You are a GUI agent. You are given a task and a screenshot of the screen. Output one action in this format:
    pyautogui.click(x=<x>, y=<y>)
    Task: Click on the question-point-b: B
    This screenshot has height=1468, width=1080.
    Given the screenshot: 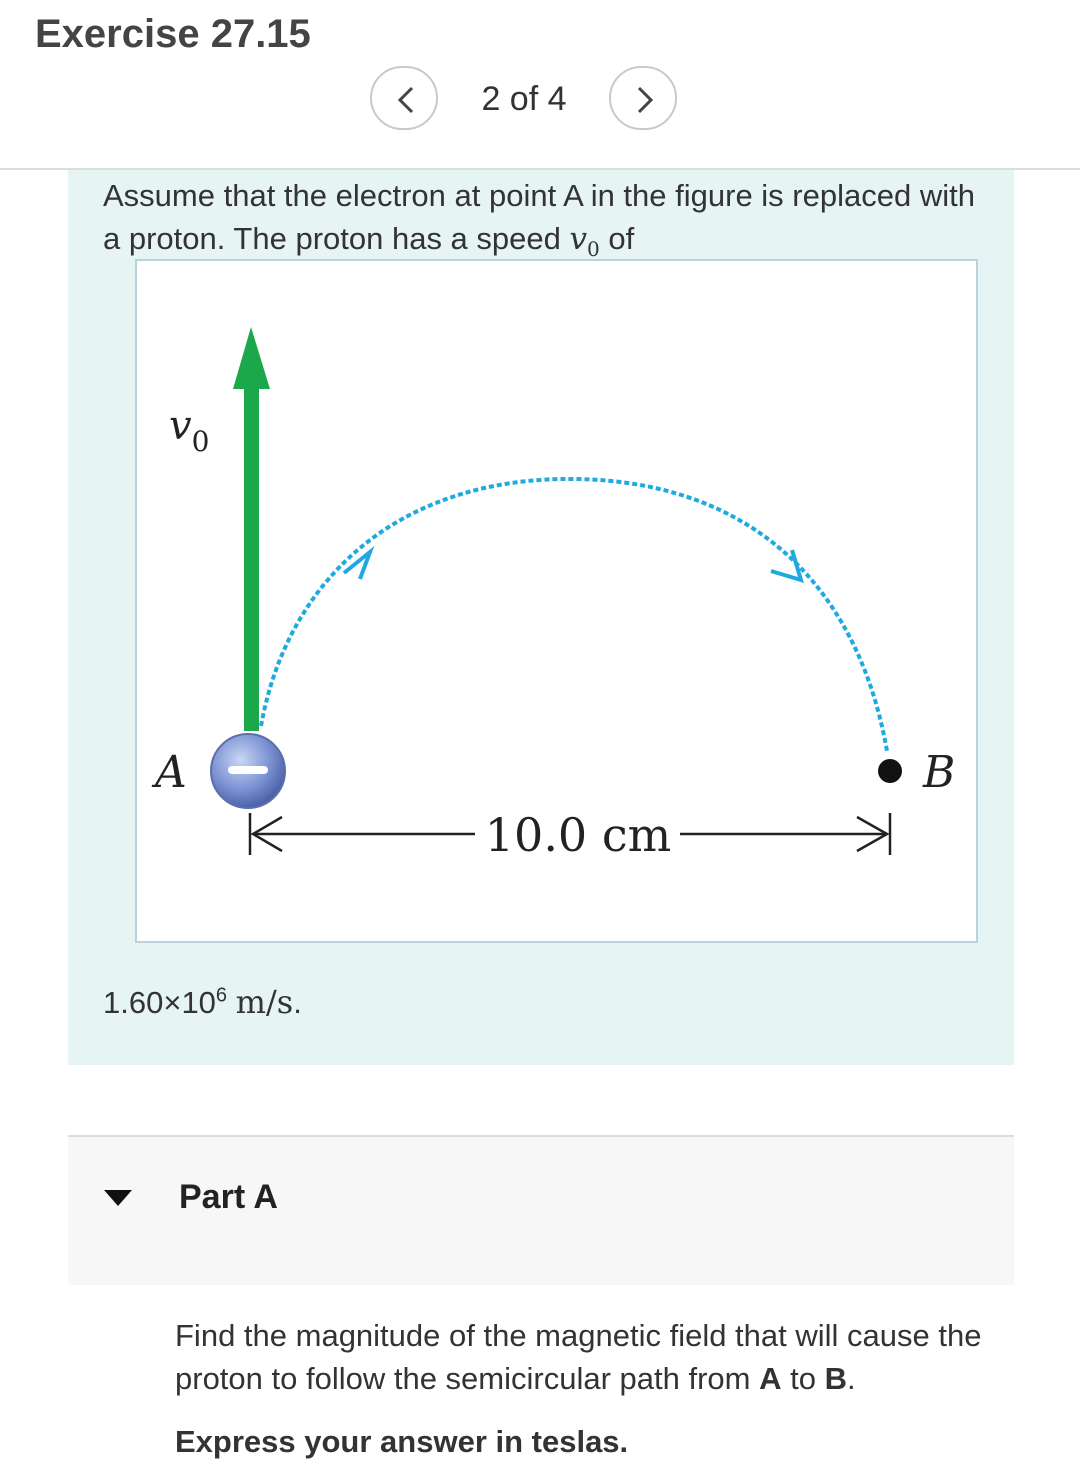 What is the action you would take?
    pyautogui.click(x=835, y=1378)
    